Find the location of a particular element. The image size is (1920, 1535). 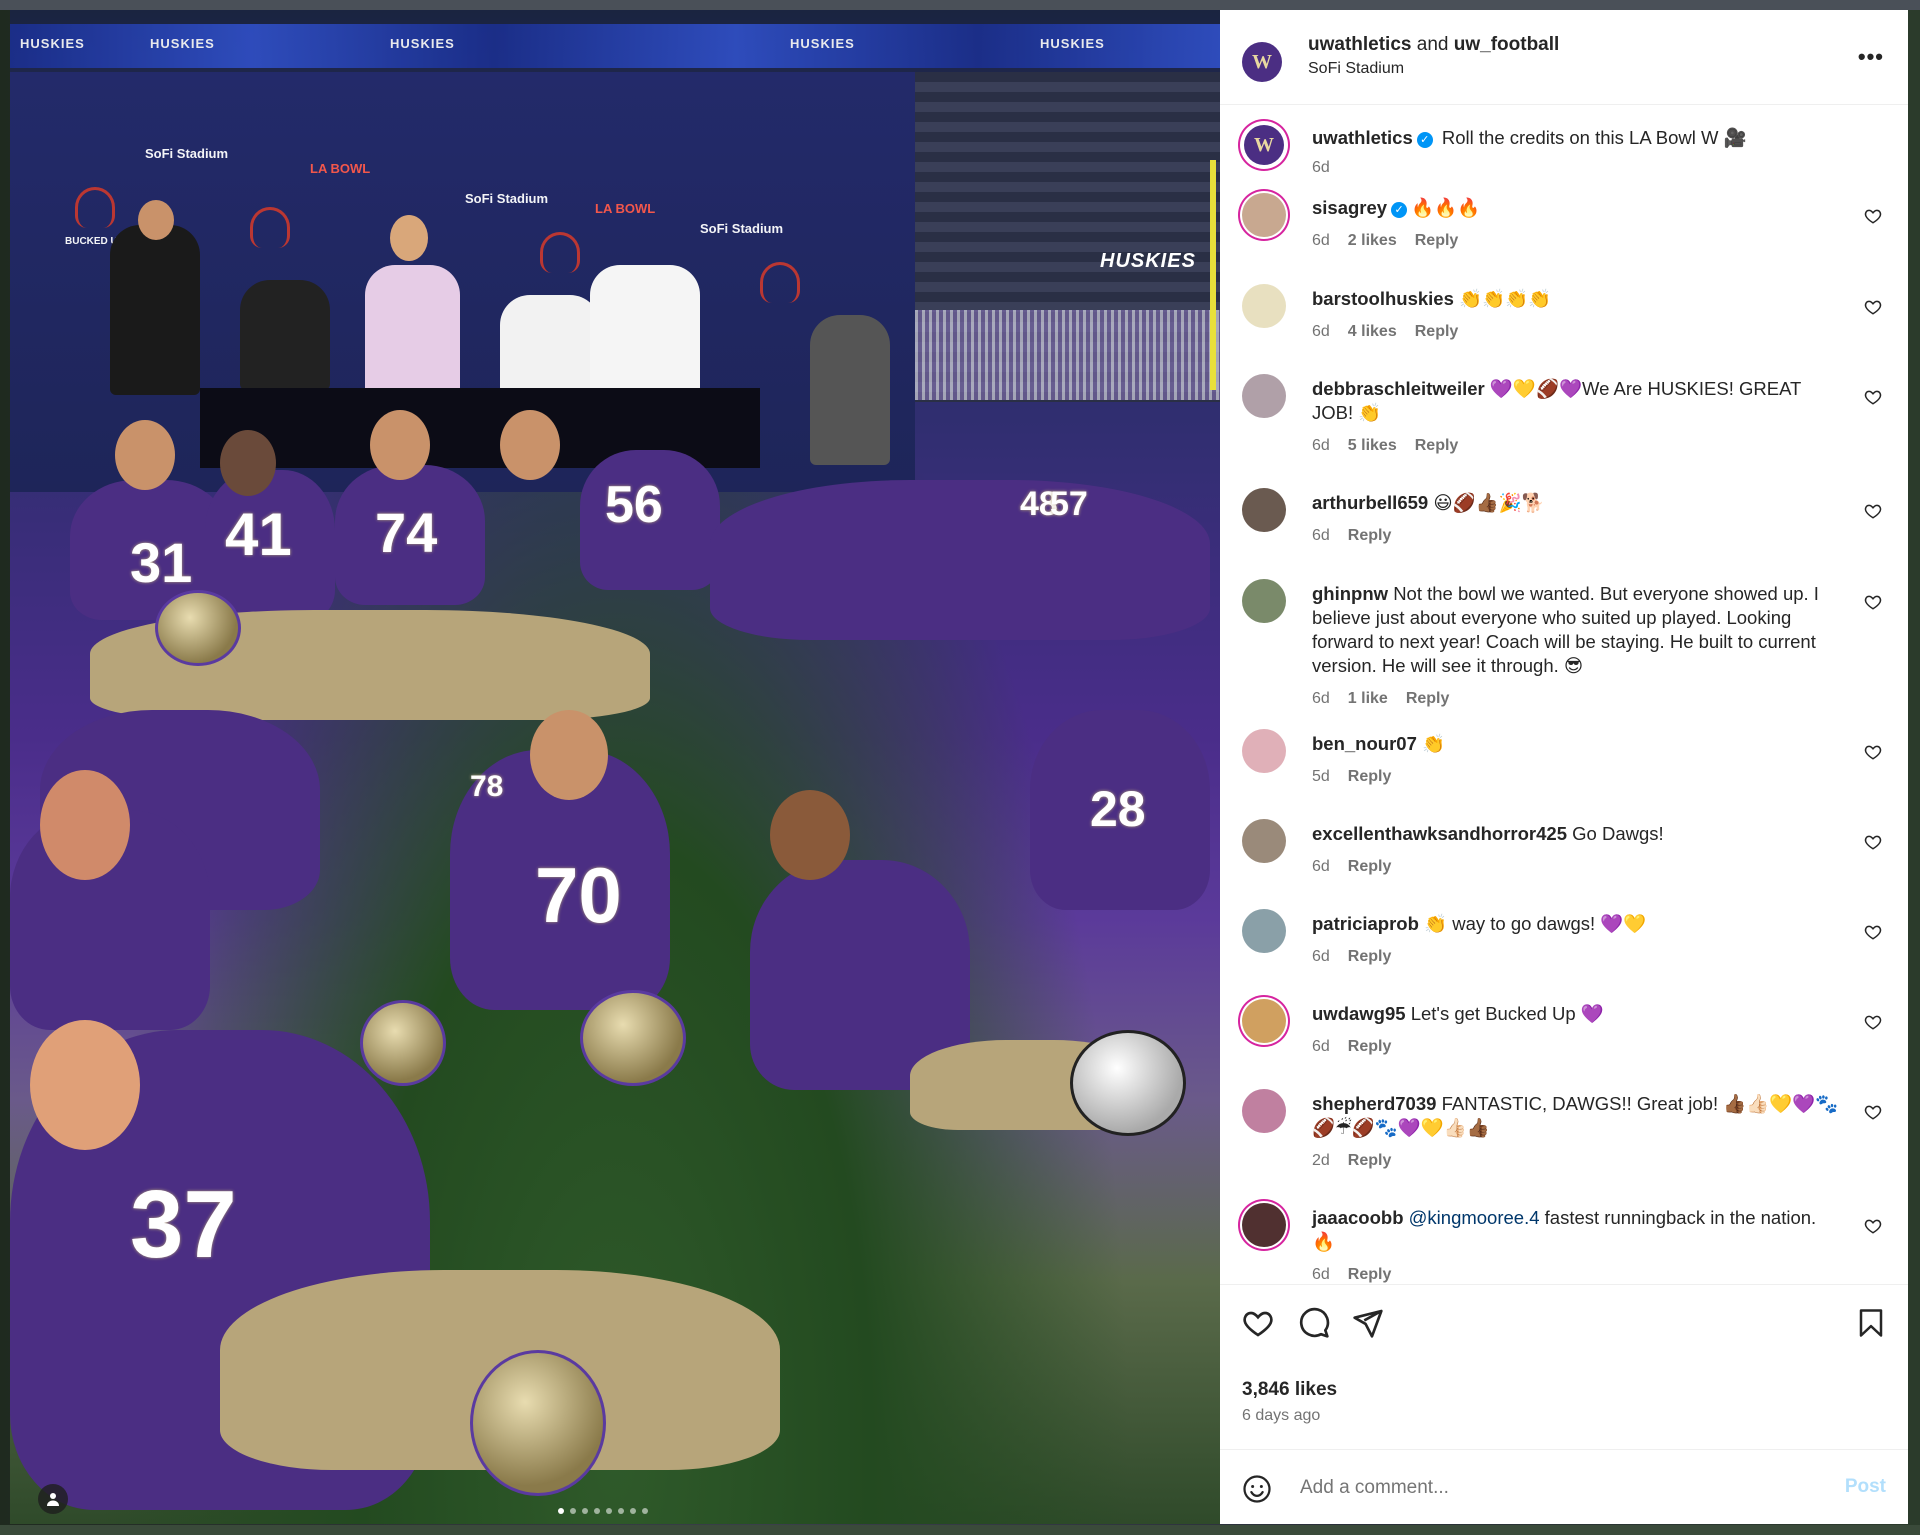

comment-username: uwdawg95 is located at coordinates (1359, 1013).